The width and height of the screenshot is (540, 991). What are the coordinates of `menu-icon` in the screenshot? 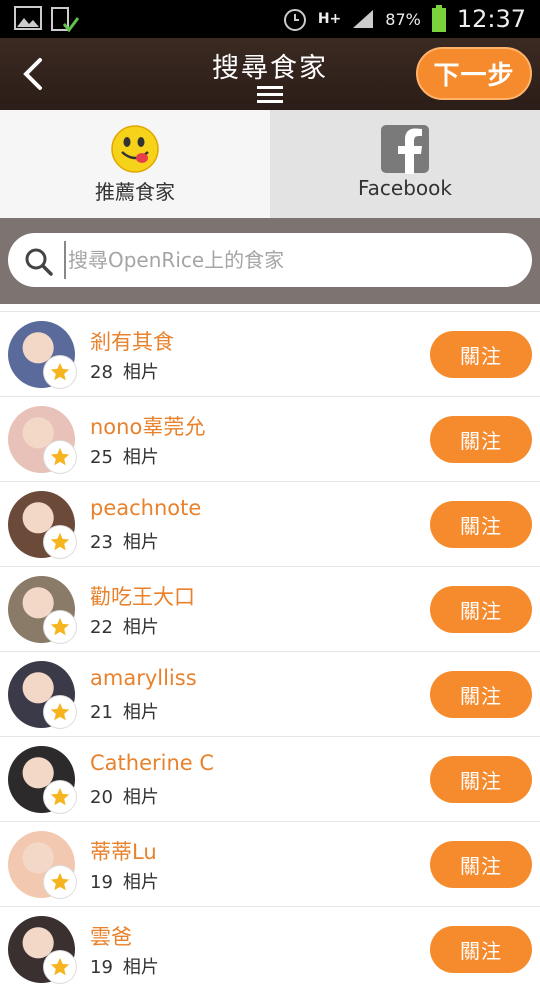 It's located at (270, 94).